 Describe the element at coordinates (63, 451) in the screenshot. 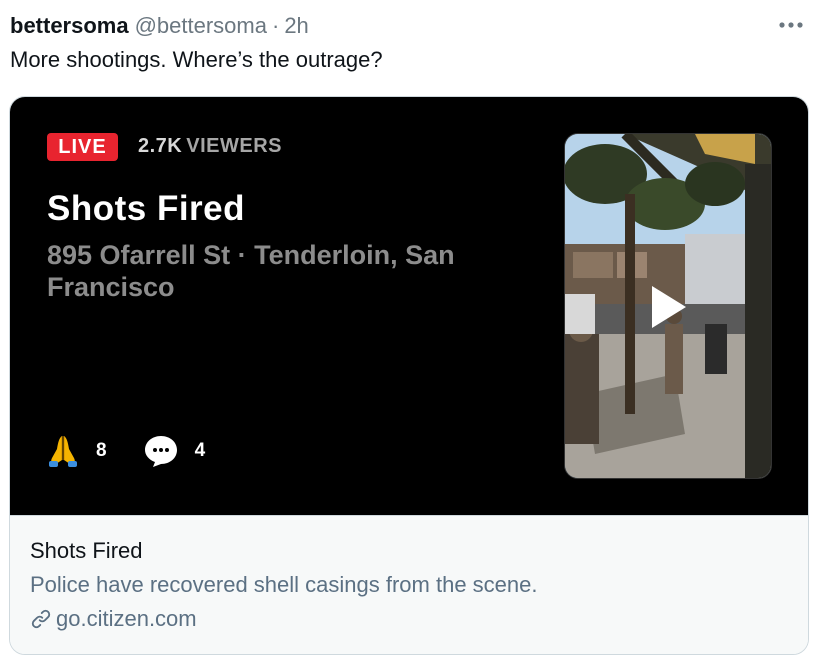

I see `praying-hands-icon` at that location.